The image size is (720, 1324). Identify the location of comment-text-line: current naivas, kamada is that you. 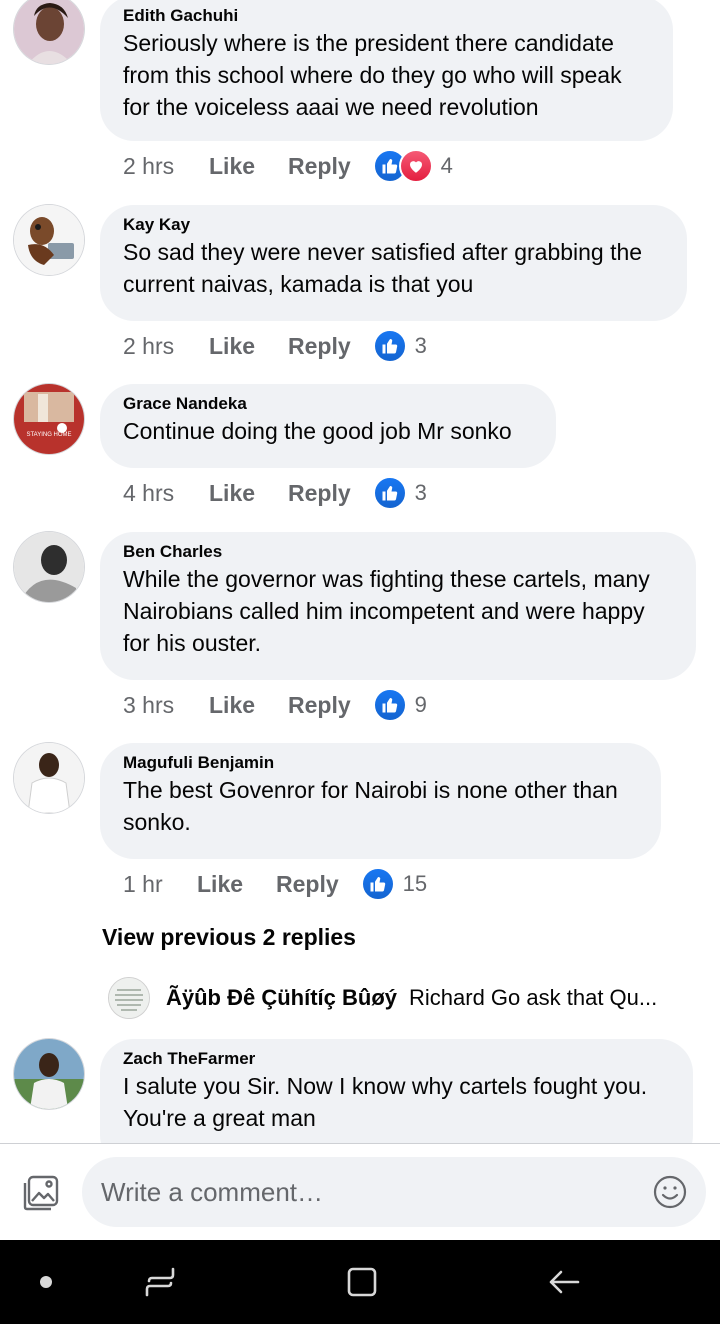
(298, 284).